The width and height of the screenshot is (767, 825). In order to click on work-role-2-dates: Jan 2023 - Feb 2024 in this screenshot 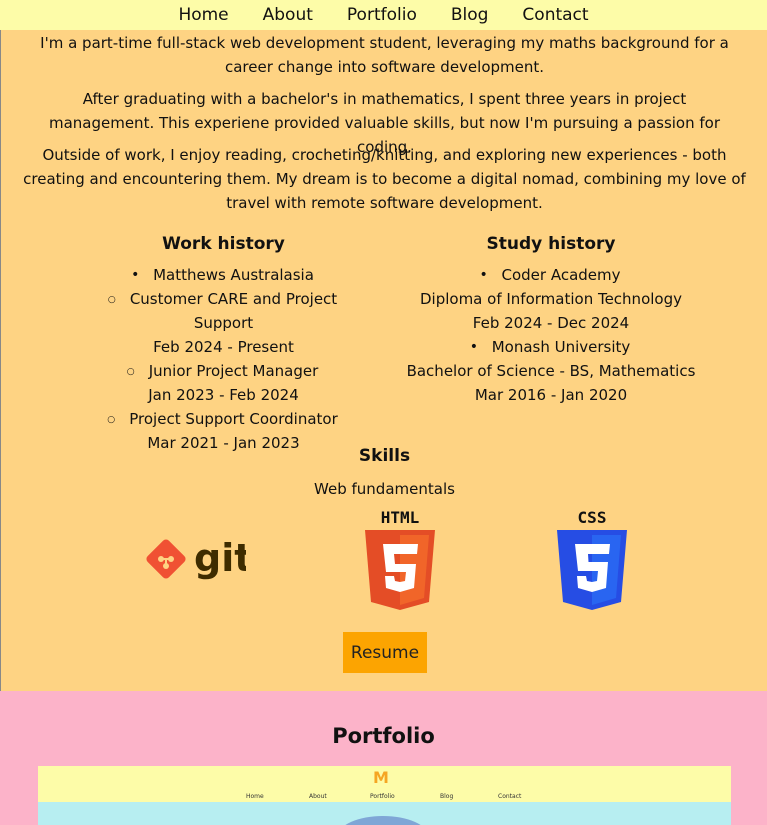, I will do `click(223, 395)`.